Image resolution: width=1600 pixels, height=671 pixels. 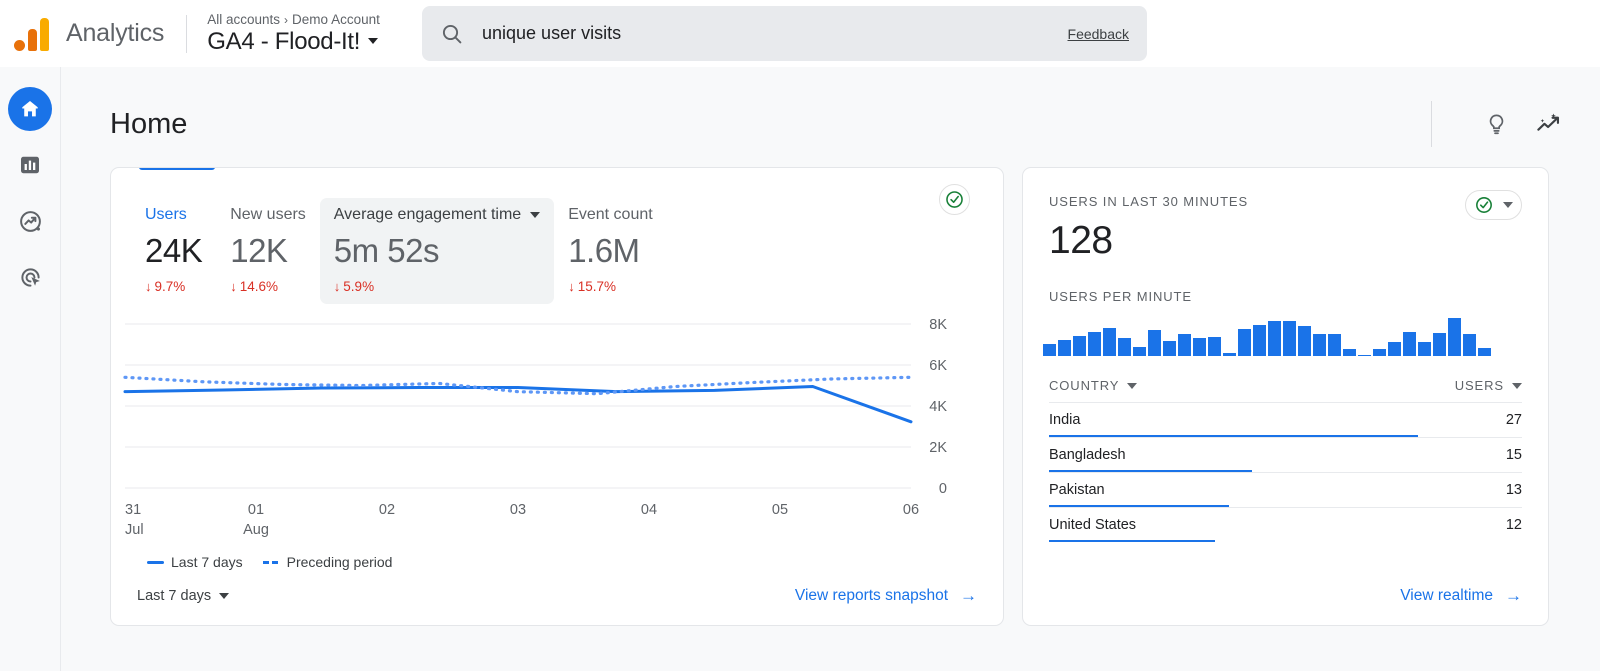 I want to click on svg-text: 4K, so click(x=938, y=407).